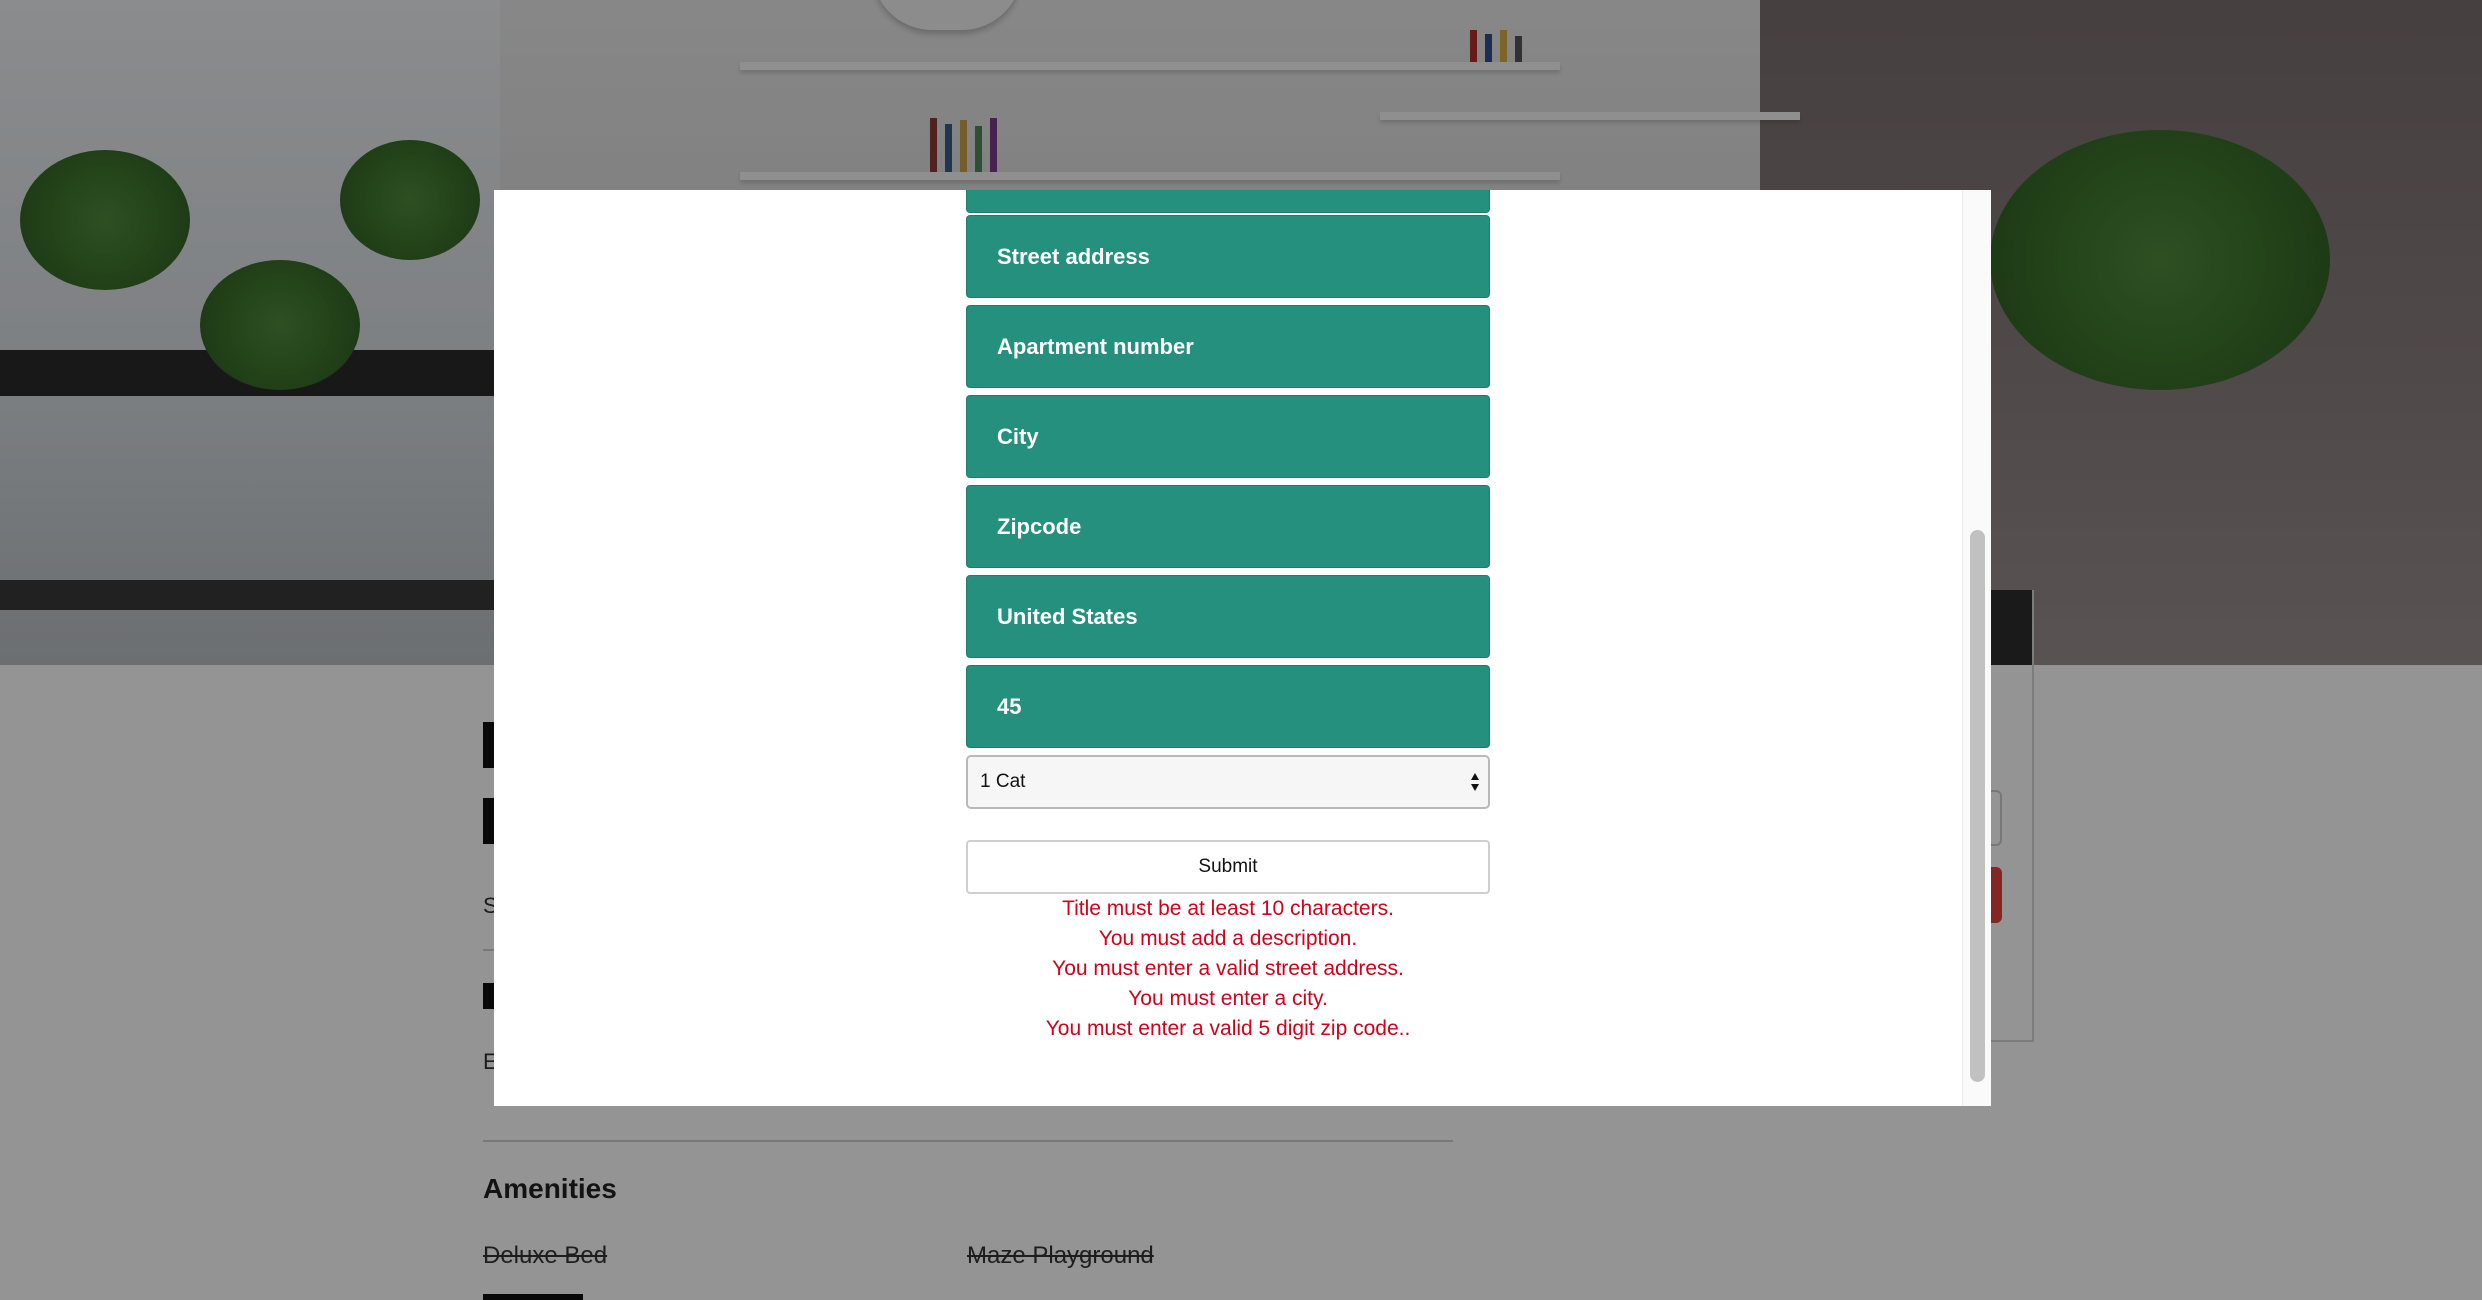 This screenshot has width=2482, height=1300. I want to click on modal-scrollbar-thumb, so click(1977, 806).